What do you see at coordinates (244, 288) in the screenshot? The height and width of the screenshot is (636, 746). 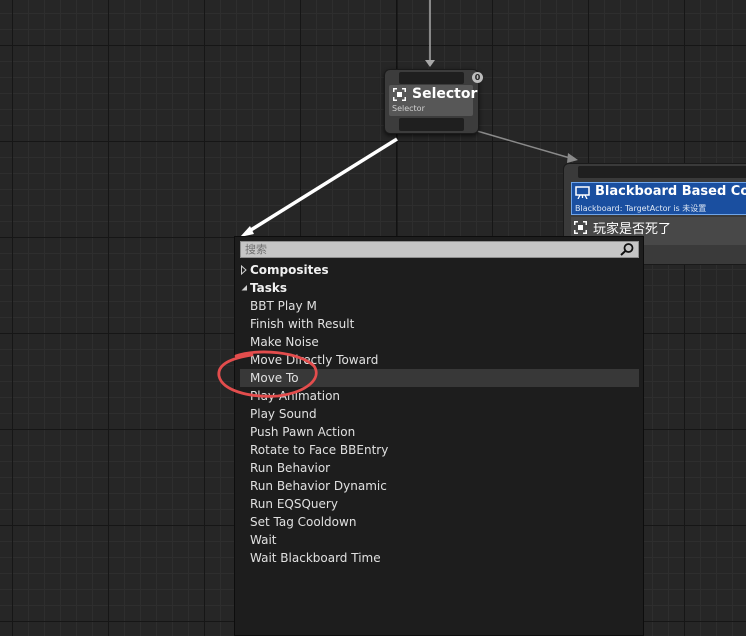 I see `collapse-arrow-icon` at bounding box center [244, 288].